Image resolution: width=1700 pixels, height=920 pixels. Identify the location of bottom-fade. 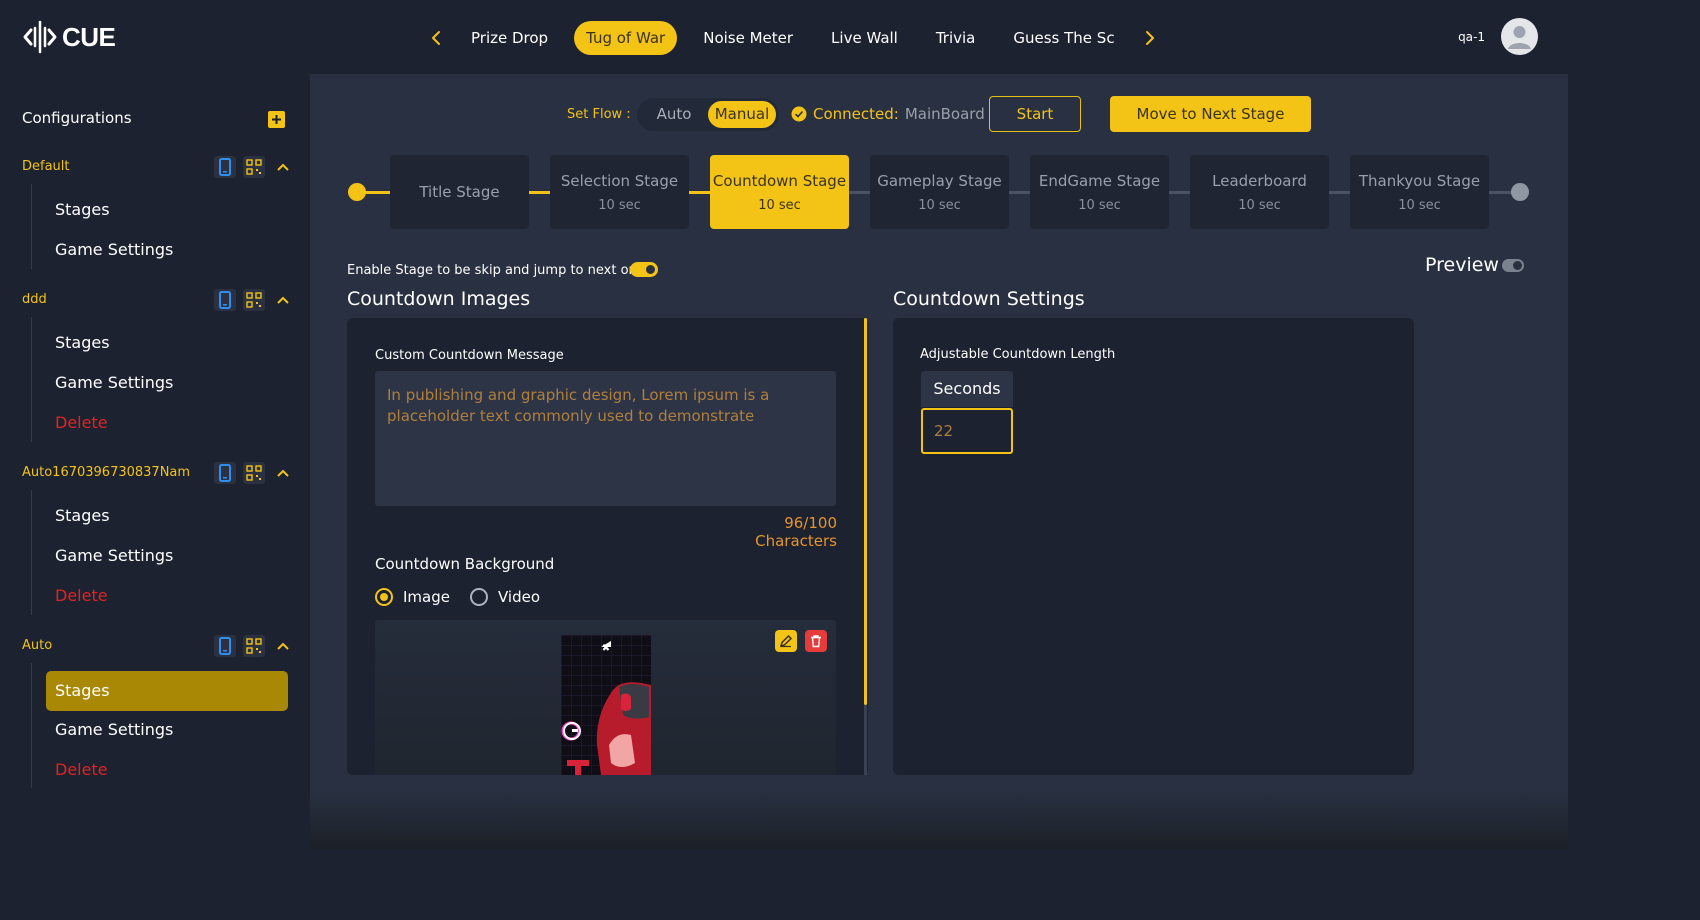
(939, 820).